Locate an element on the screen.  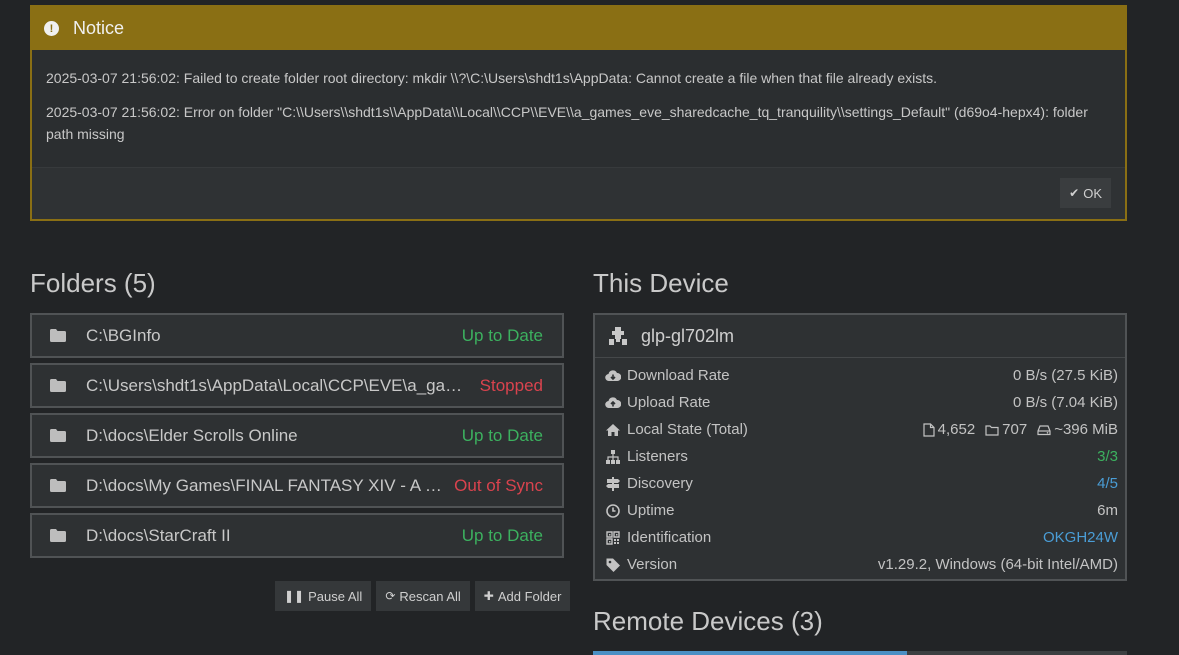
pause-icon: ❚❚ is located at coordinates (294, 596).